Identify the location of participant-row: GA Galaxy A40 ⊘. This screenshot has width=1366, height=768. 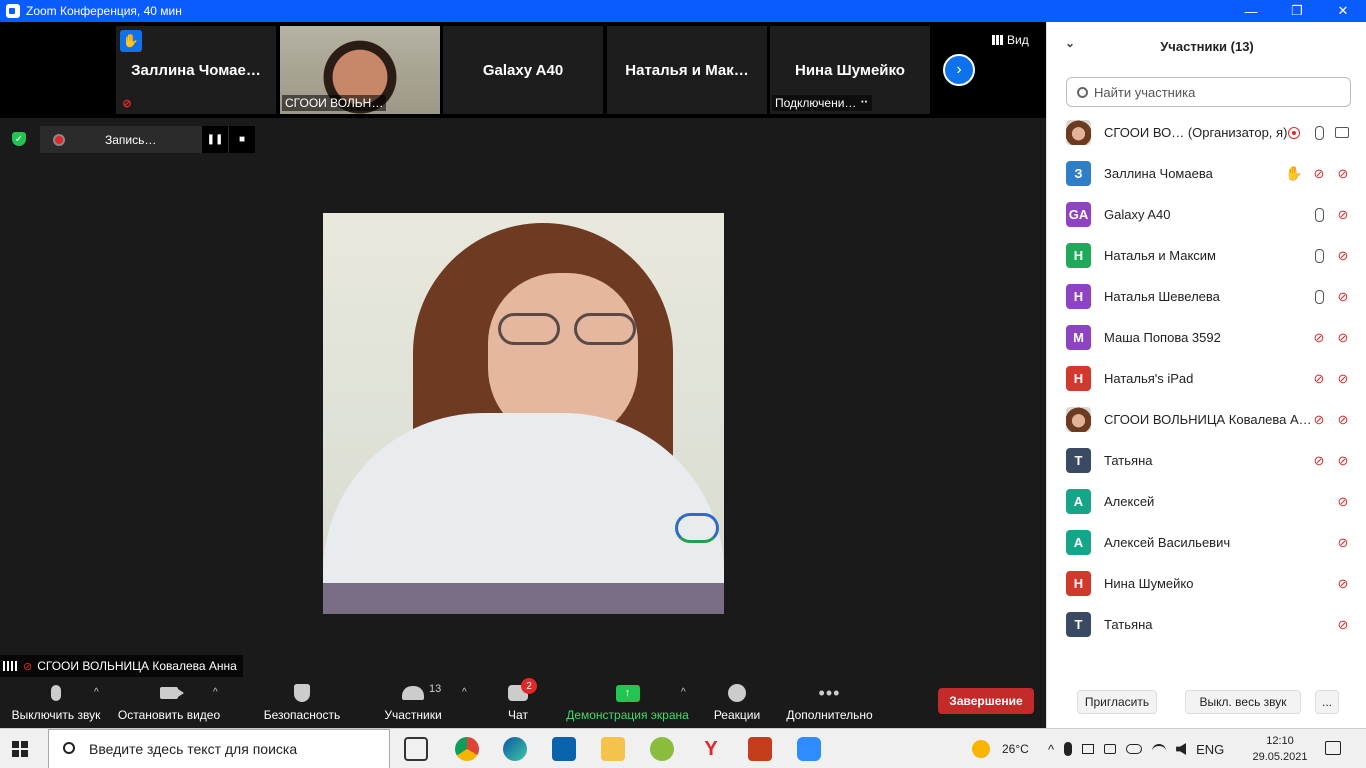
(1206, 214).